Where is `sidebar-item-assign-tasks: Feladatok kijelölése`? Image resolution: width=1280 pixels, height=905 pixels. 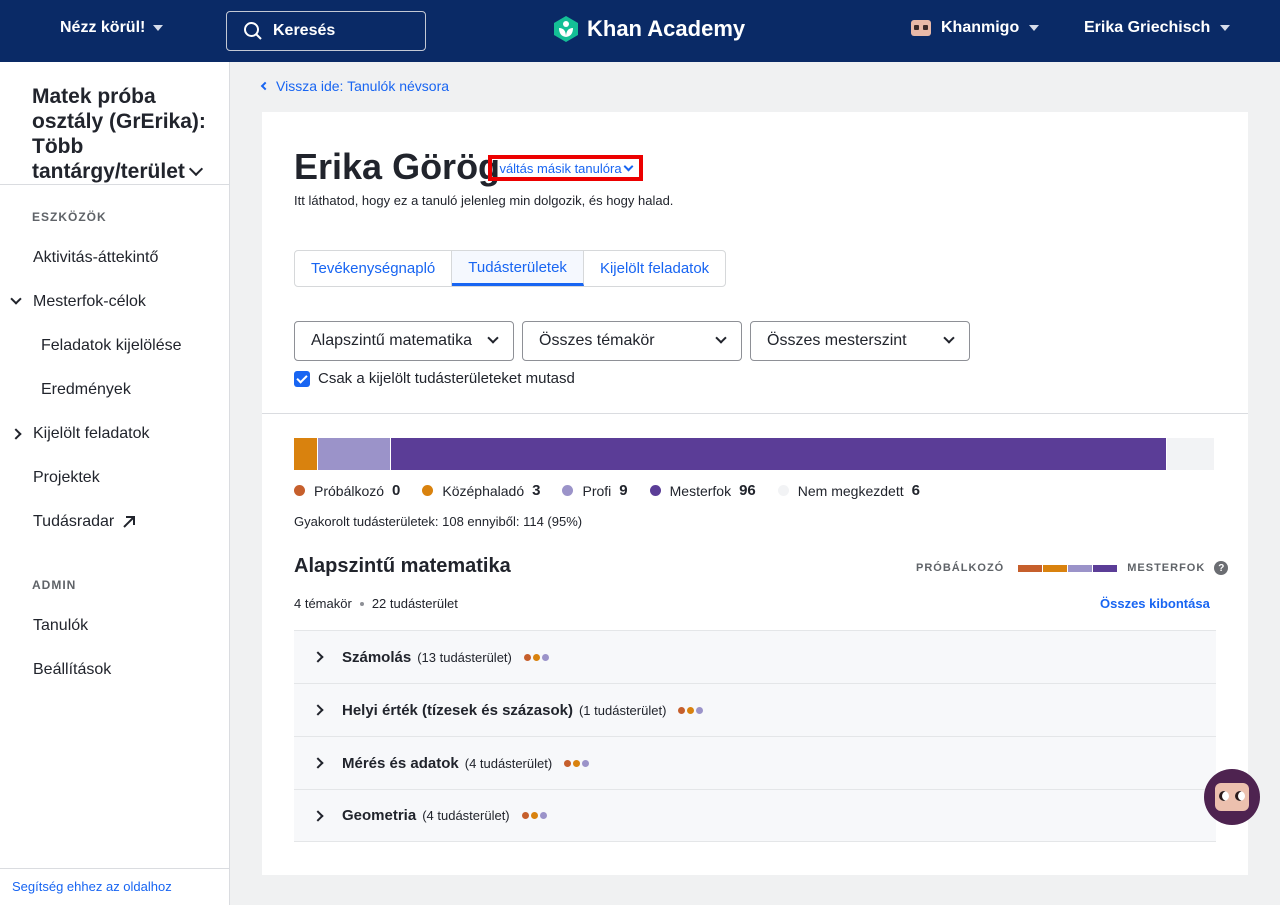
sidebar-item-assign-tasks: Feladatok kijelölése is located at coordinates (111, 346).